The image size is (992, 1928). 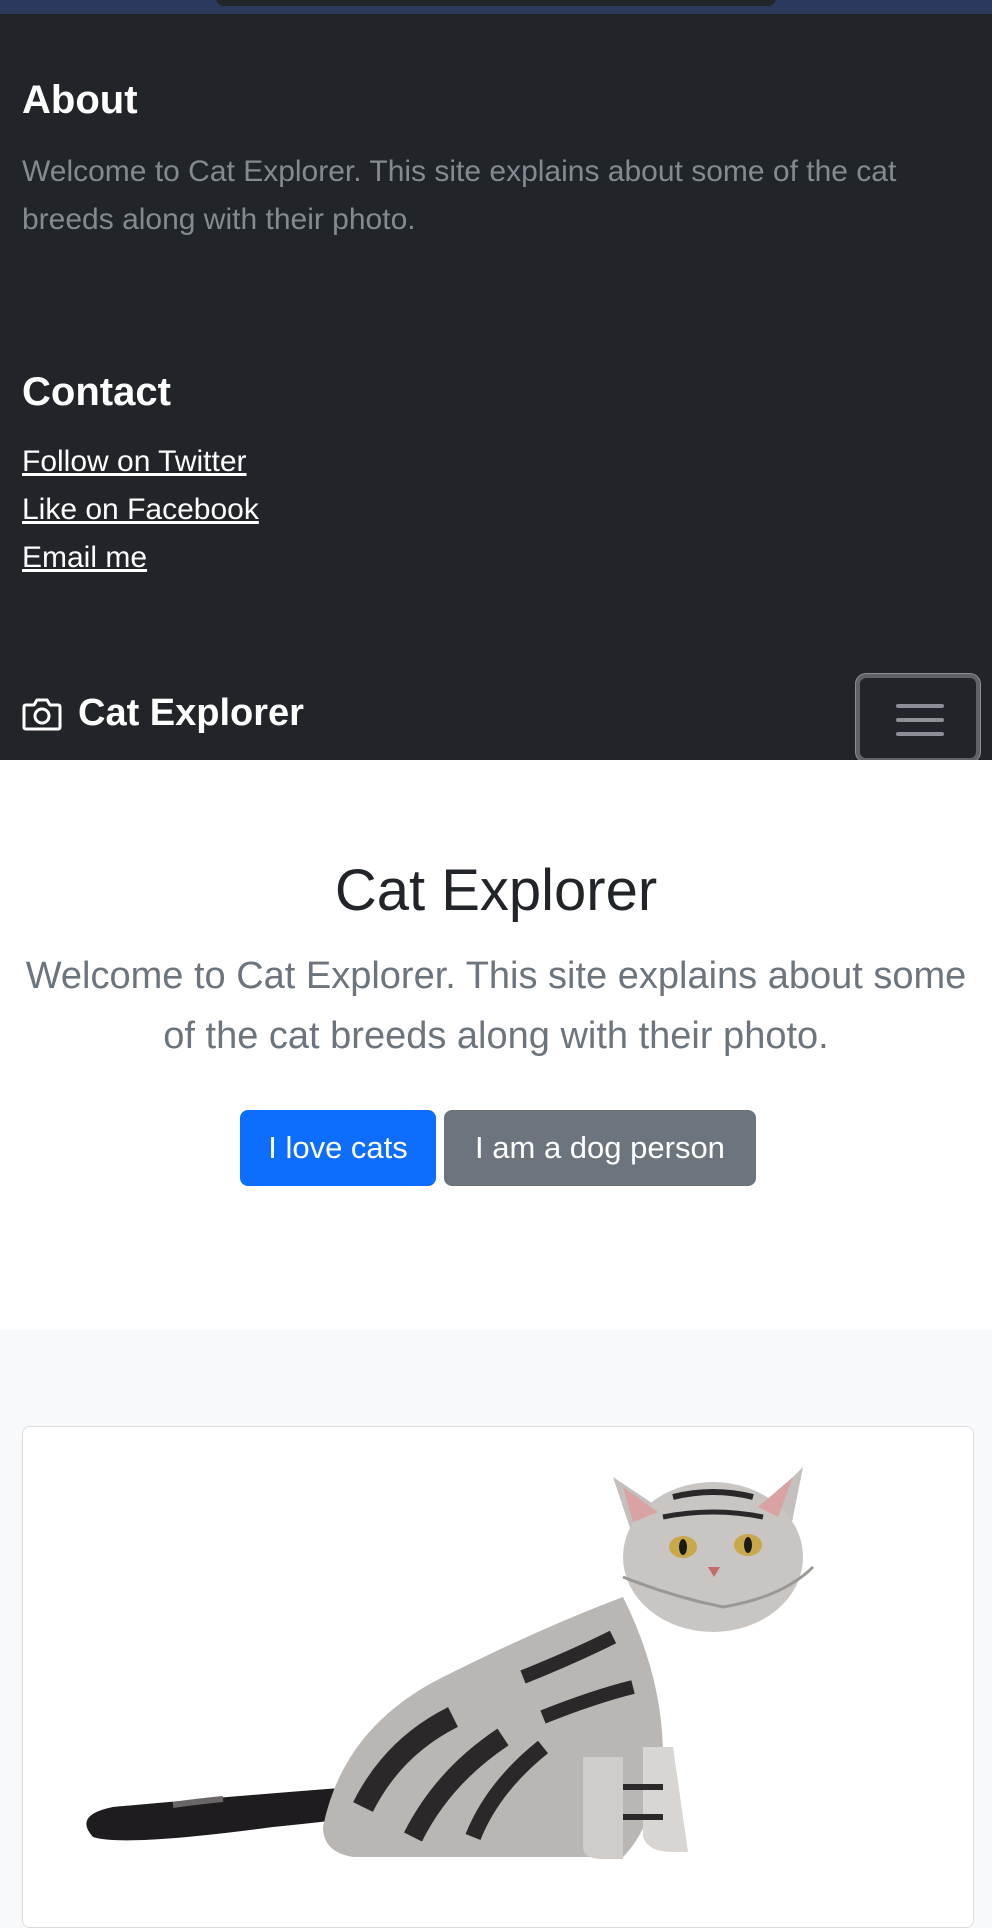 I want to click on contact-item: Like on Facebook, so click(x=140, y=510).